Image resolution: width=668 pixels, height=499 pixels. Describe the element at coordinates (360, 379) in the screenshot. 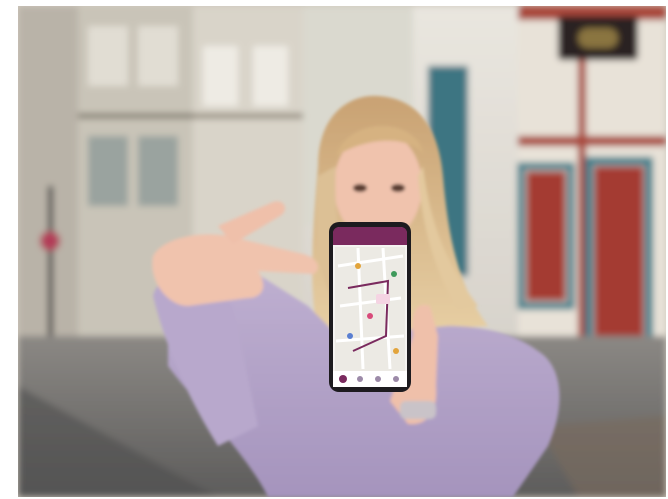

I see `map-pin-icon` at that location.